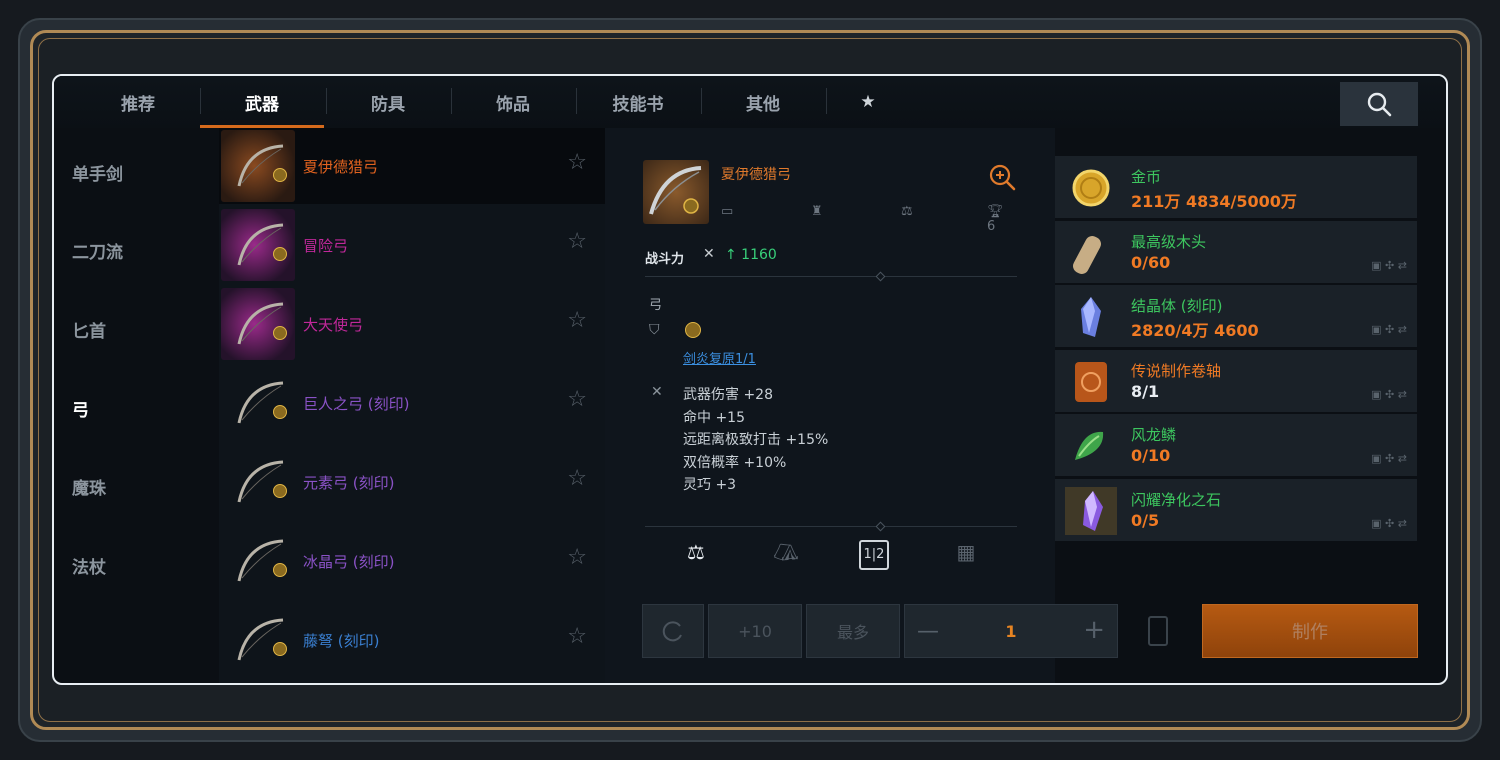 The image size is (1500, 760). Describe the element at coordinates (97, 172) in the screenshot. I see `category-one-hand-sword: 单手剑` at that location.